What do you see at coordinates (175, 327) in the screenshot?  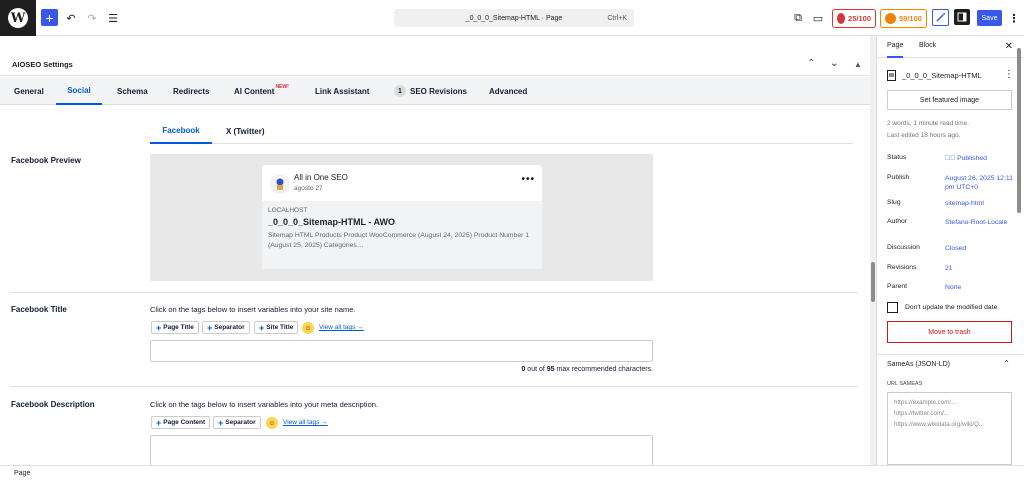 I see `tag-page-title-button: + Page Title` at bounding box center [175, 327].